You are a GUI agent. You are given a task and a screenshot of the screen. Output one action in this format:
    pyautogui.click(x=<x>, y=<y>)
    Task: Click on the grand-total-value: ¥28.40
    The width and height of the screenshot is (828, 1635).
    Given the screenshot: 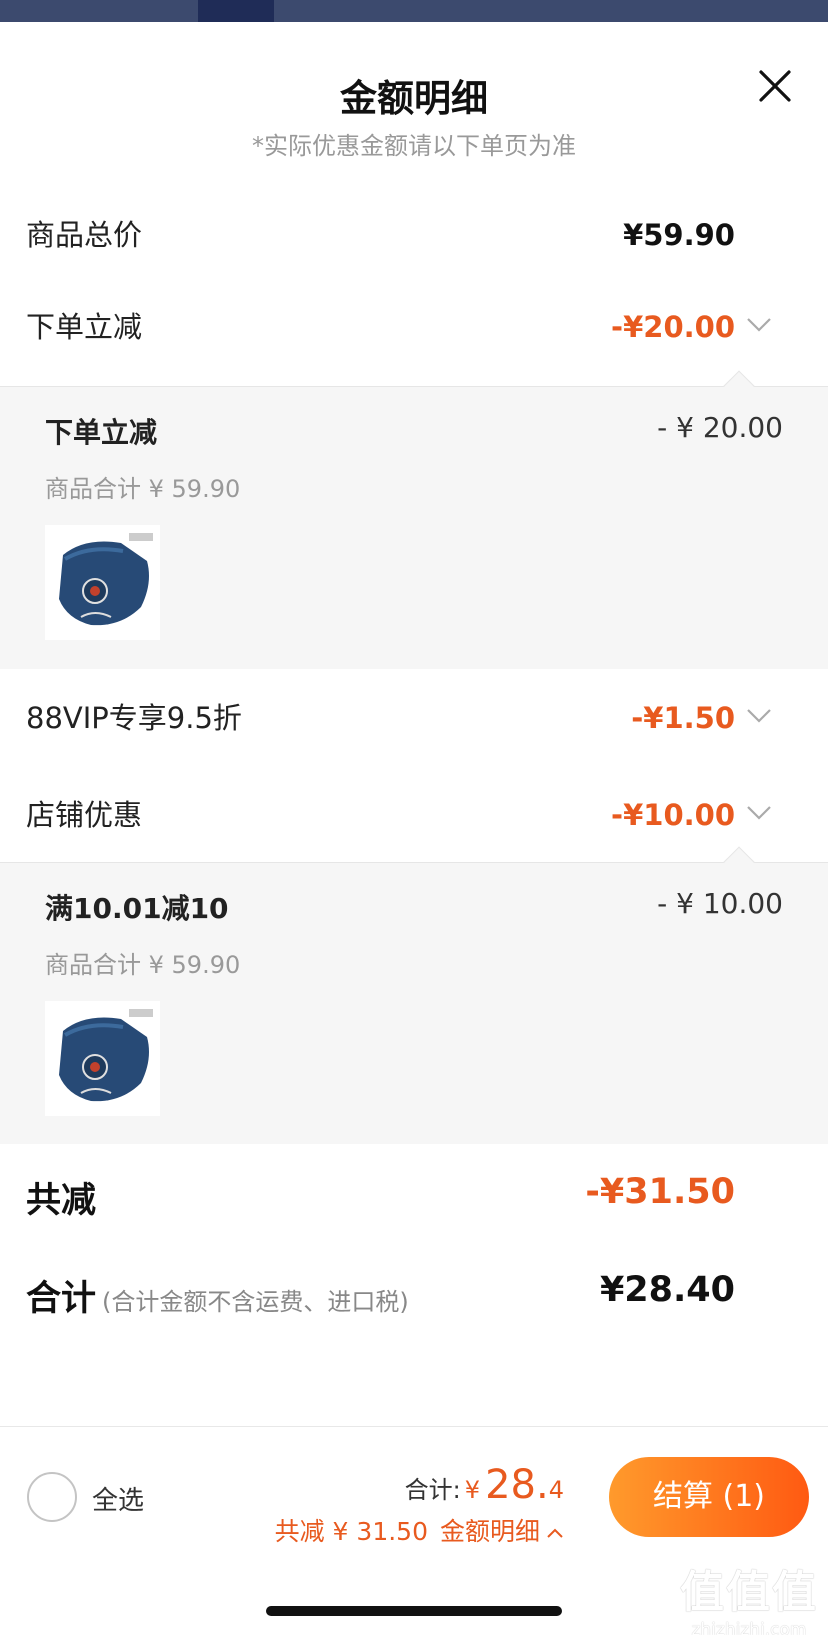 What is the action you would take?
    pyautogui.click(x=667, y=1290)
    